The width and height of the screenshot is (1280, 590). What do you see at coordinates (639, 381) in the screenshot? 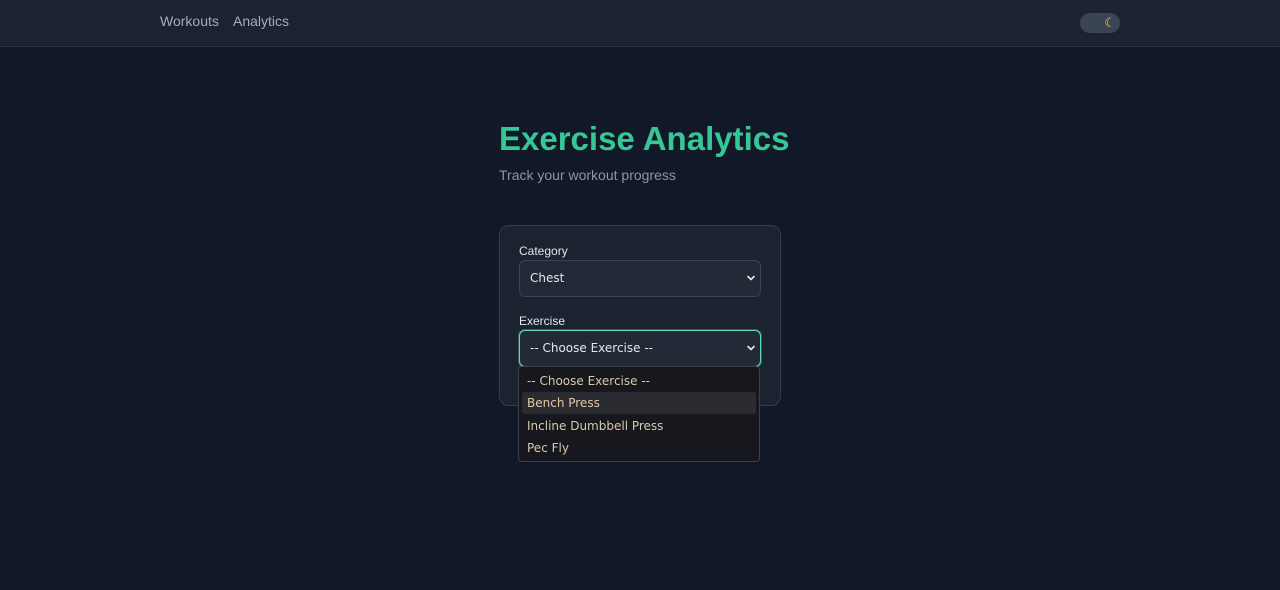
I see `exercise-option: -- Choose Exercise --` at bounding box center [639, 381].